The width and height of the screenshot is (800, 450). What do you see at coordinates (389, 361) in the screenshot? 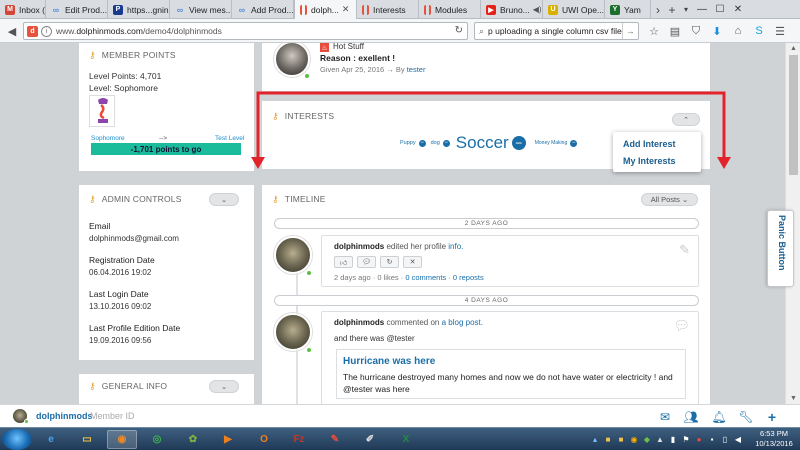
I see `blog-post-title: Hurricane was here` at bounding box center [389, 361].